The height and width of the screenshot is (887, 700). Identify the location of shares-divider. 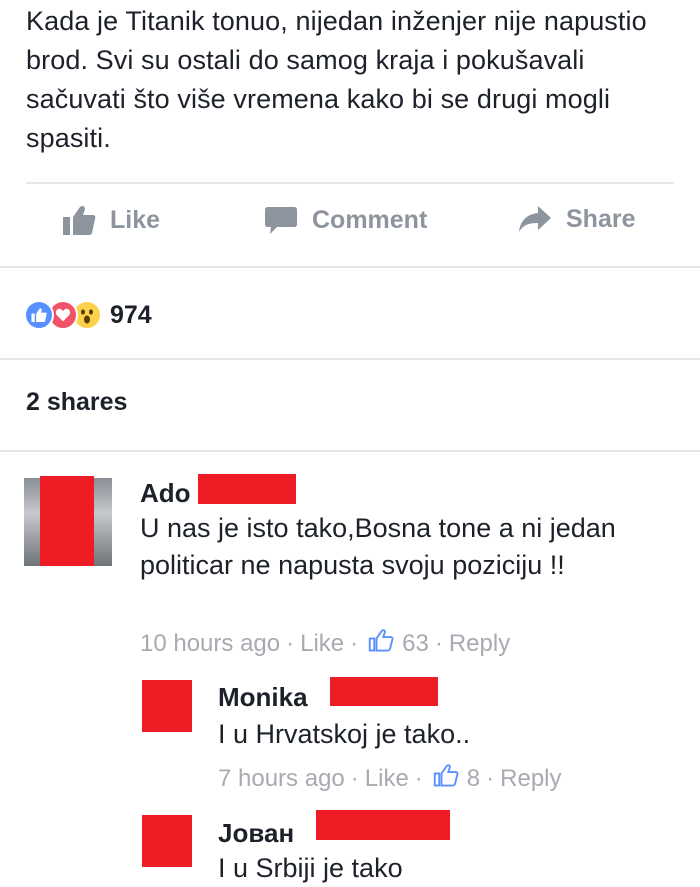
(350, 451).